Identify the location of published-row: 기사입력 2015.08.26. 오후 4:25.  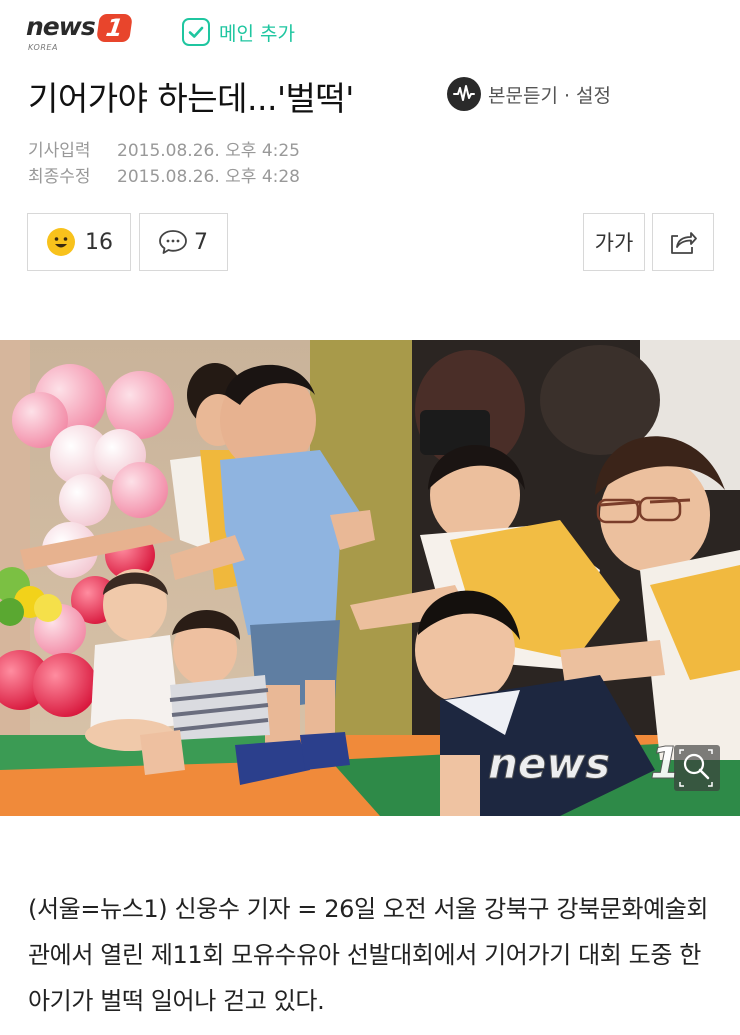
(164, 148).